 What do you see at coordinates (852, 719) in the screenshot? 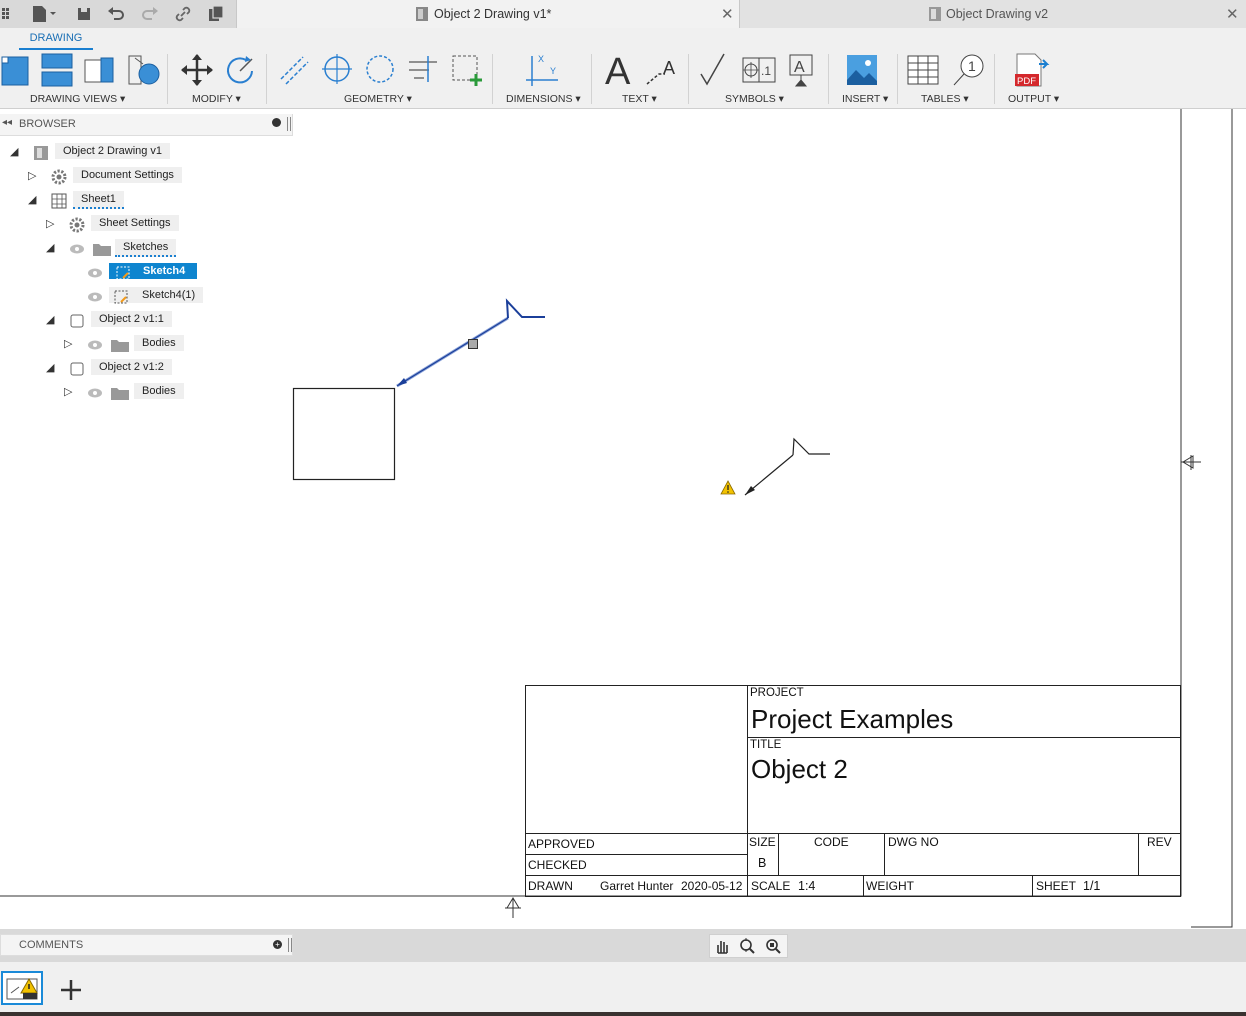
I see `project-name: Project Examples` at bounding box center [852, 719].